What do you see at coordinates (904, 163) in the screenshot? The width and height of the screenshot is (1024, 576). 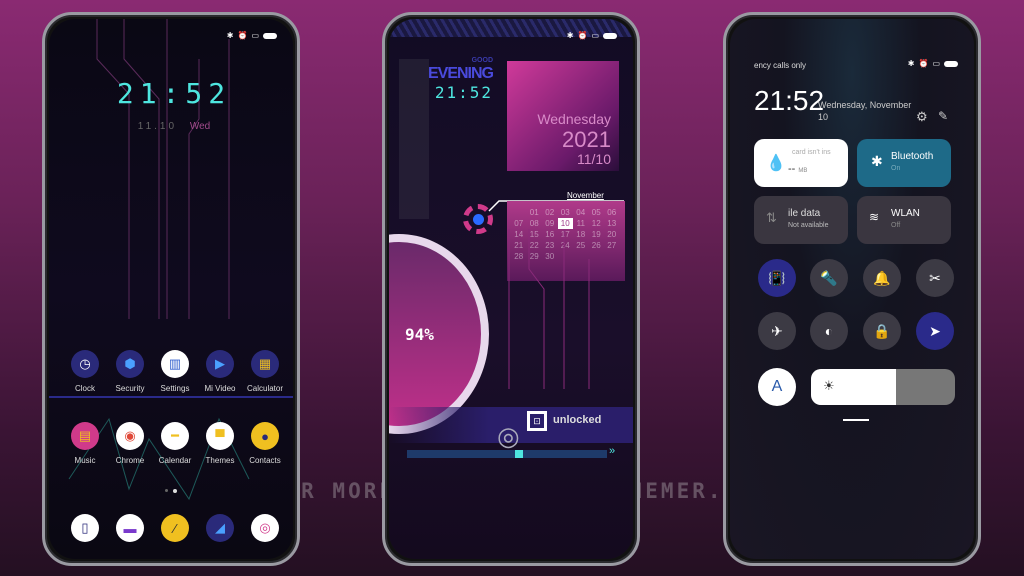 I see `bluetooth-tile: ✱ Bluetooth On` at bounding box center [904, 163].